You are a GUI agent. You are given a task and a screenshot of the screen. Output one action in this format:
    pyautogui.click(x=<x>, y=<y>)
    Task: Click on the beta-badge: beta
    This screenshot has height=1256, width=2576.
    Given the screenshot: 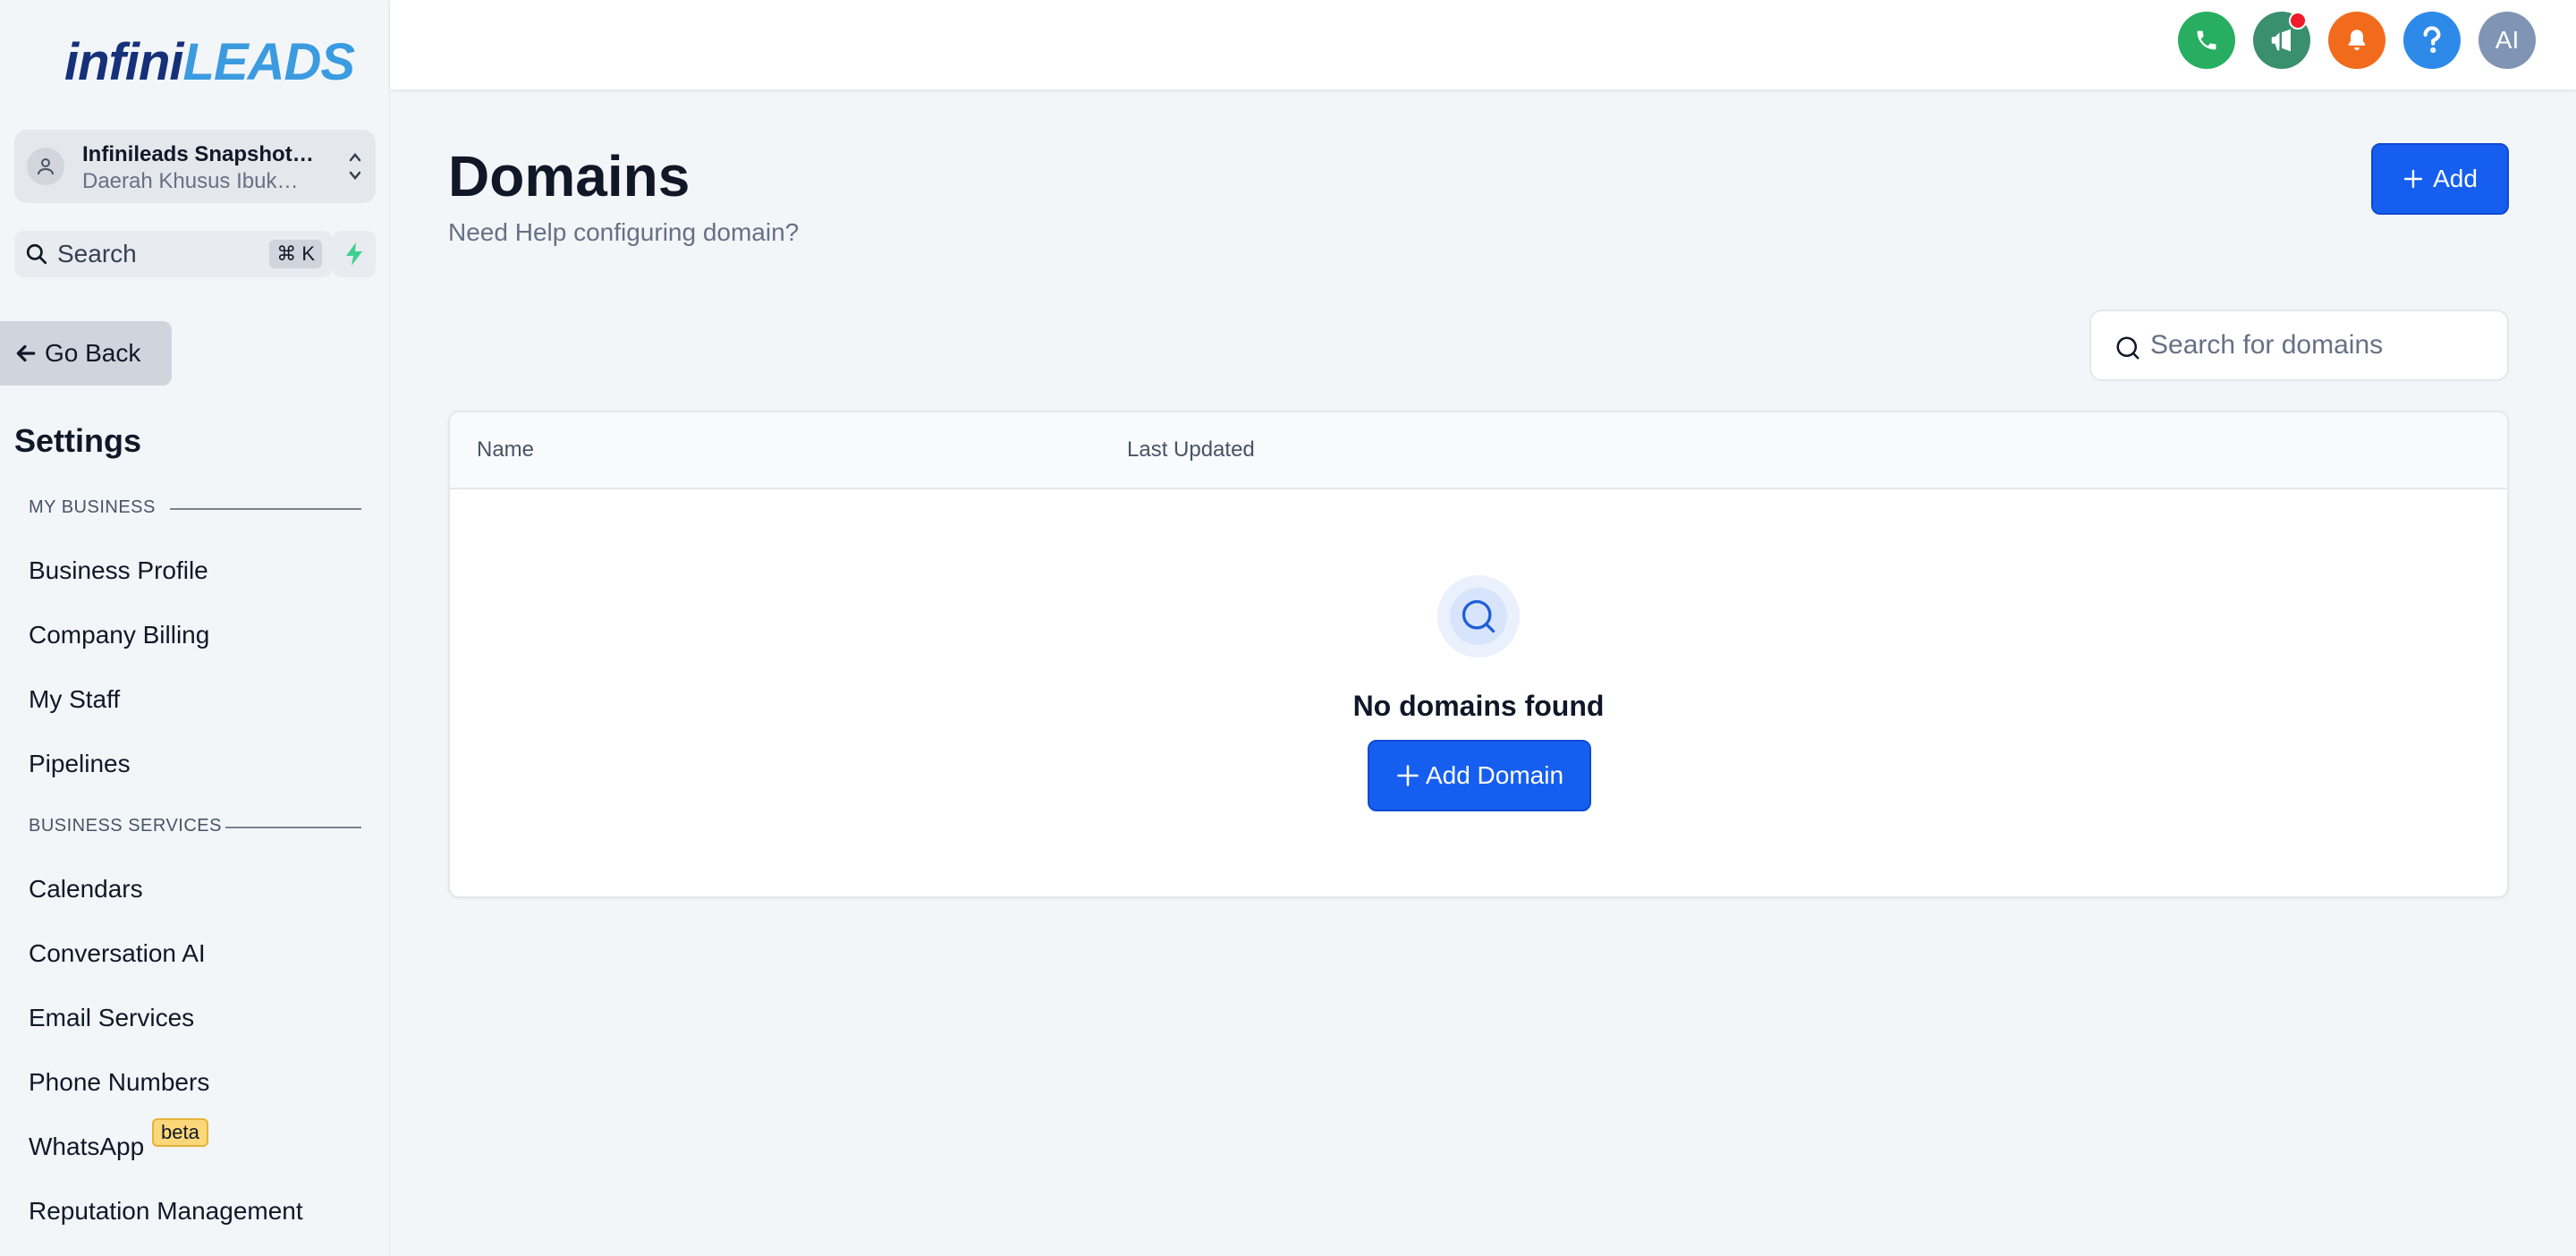 What is the action you would take?
    pyautogui.click(x=180, y=1132)
    